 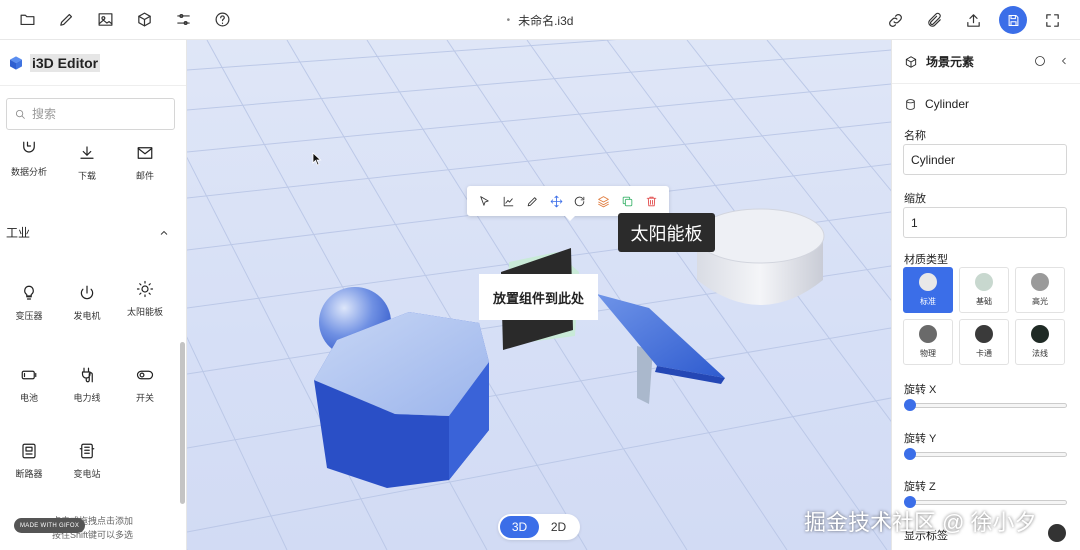 I want to click on component-item-solar-panel: 太阳能板, so click(x=145, y=299).